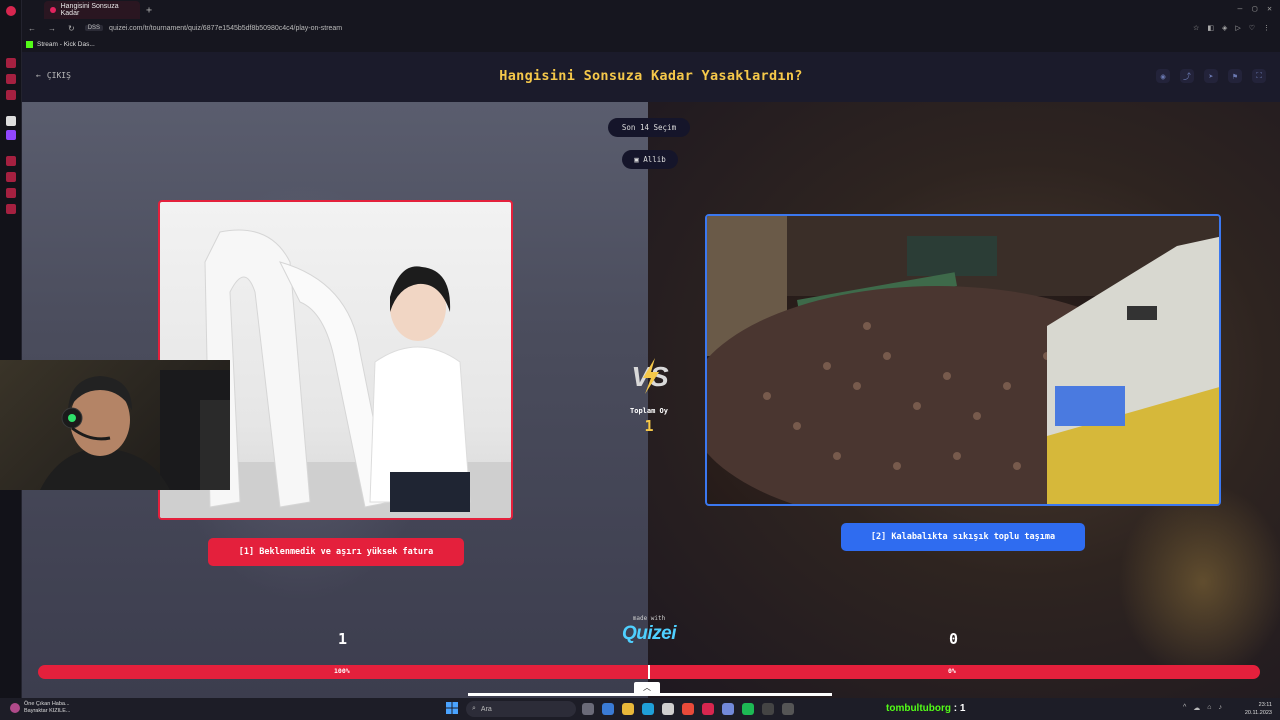 This screenshot has width=1280, height=720. Describe the element at coordinates (11, 135) in the screenshot. I see `twitch-icon` at that location.